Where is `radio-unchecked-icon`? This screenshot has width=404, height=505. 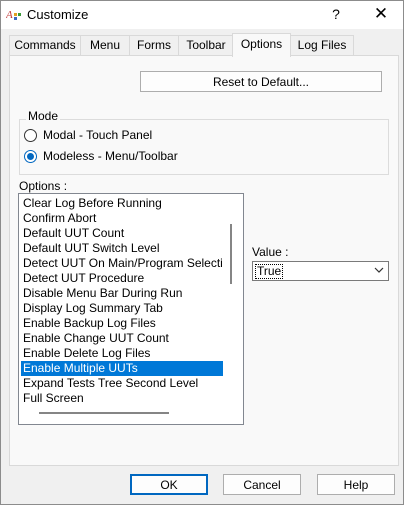 radio-unchecked-icon is located at coordinates (30, 135).